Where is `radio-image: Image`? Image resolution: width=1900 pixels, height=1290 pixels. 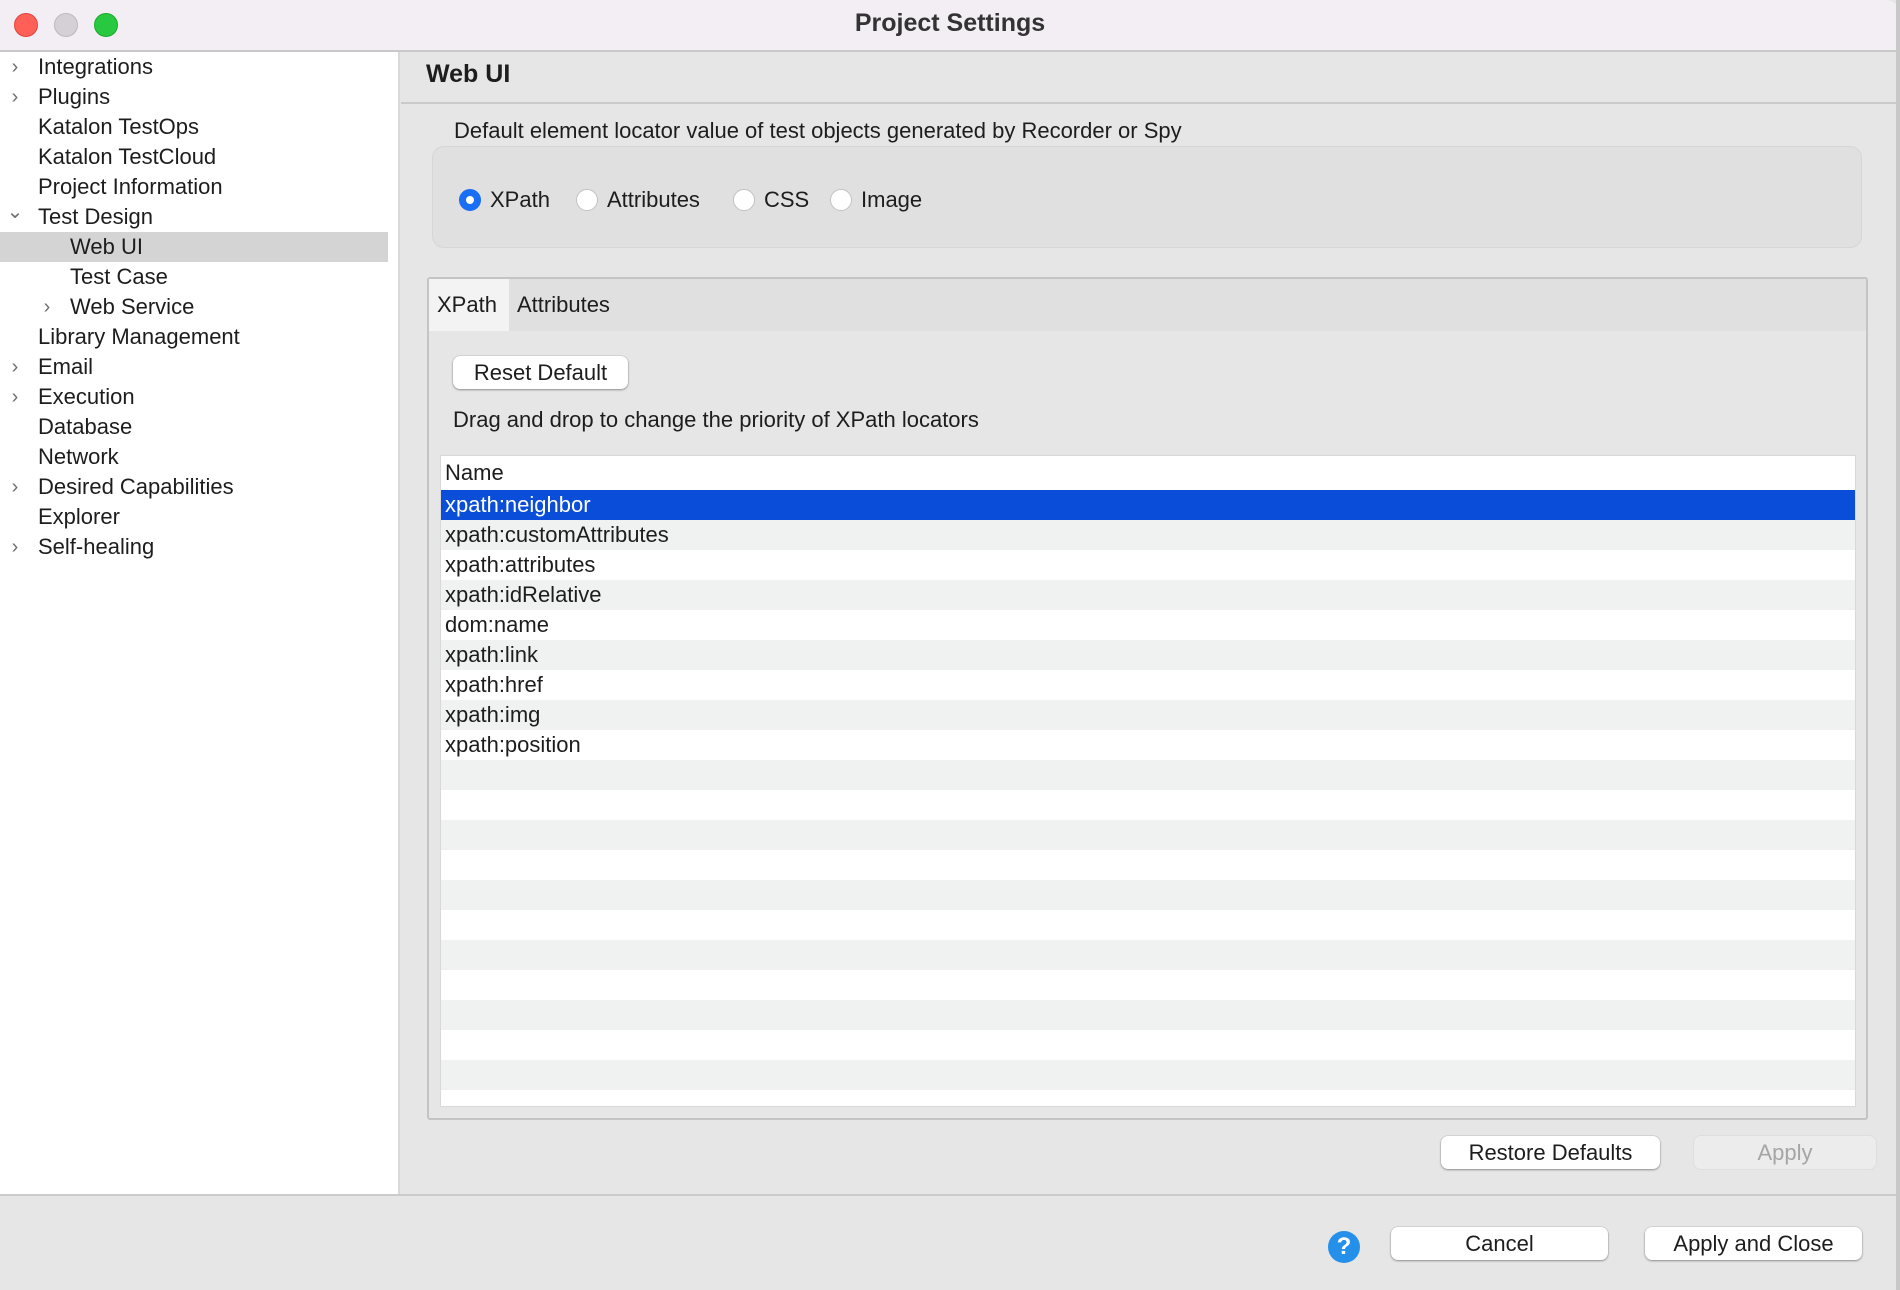
radio-image: Image is located at coordinates (876, 200).